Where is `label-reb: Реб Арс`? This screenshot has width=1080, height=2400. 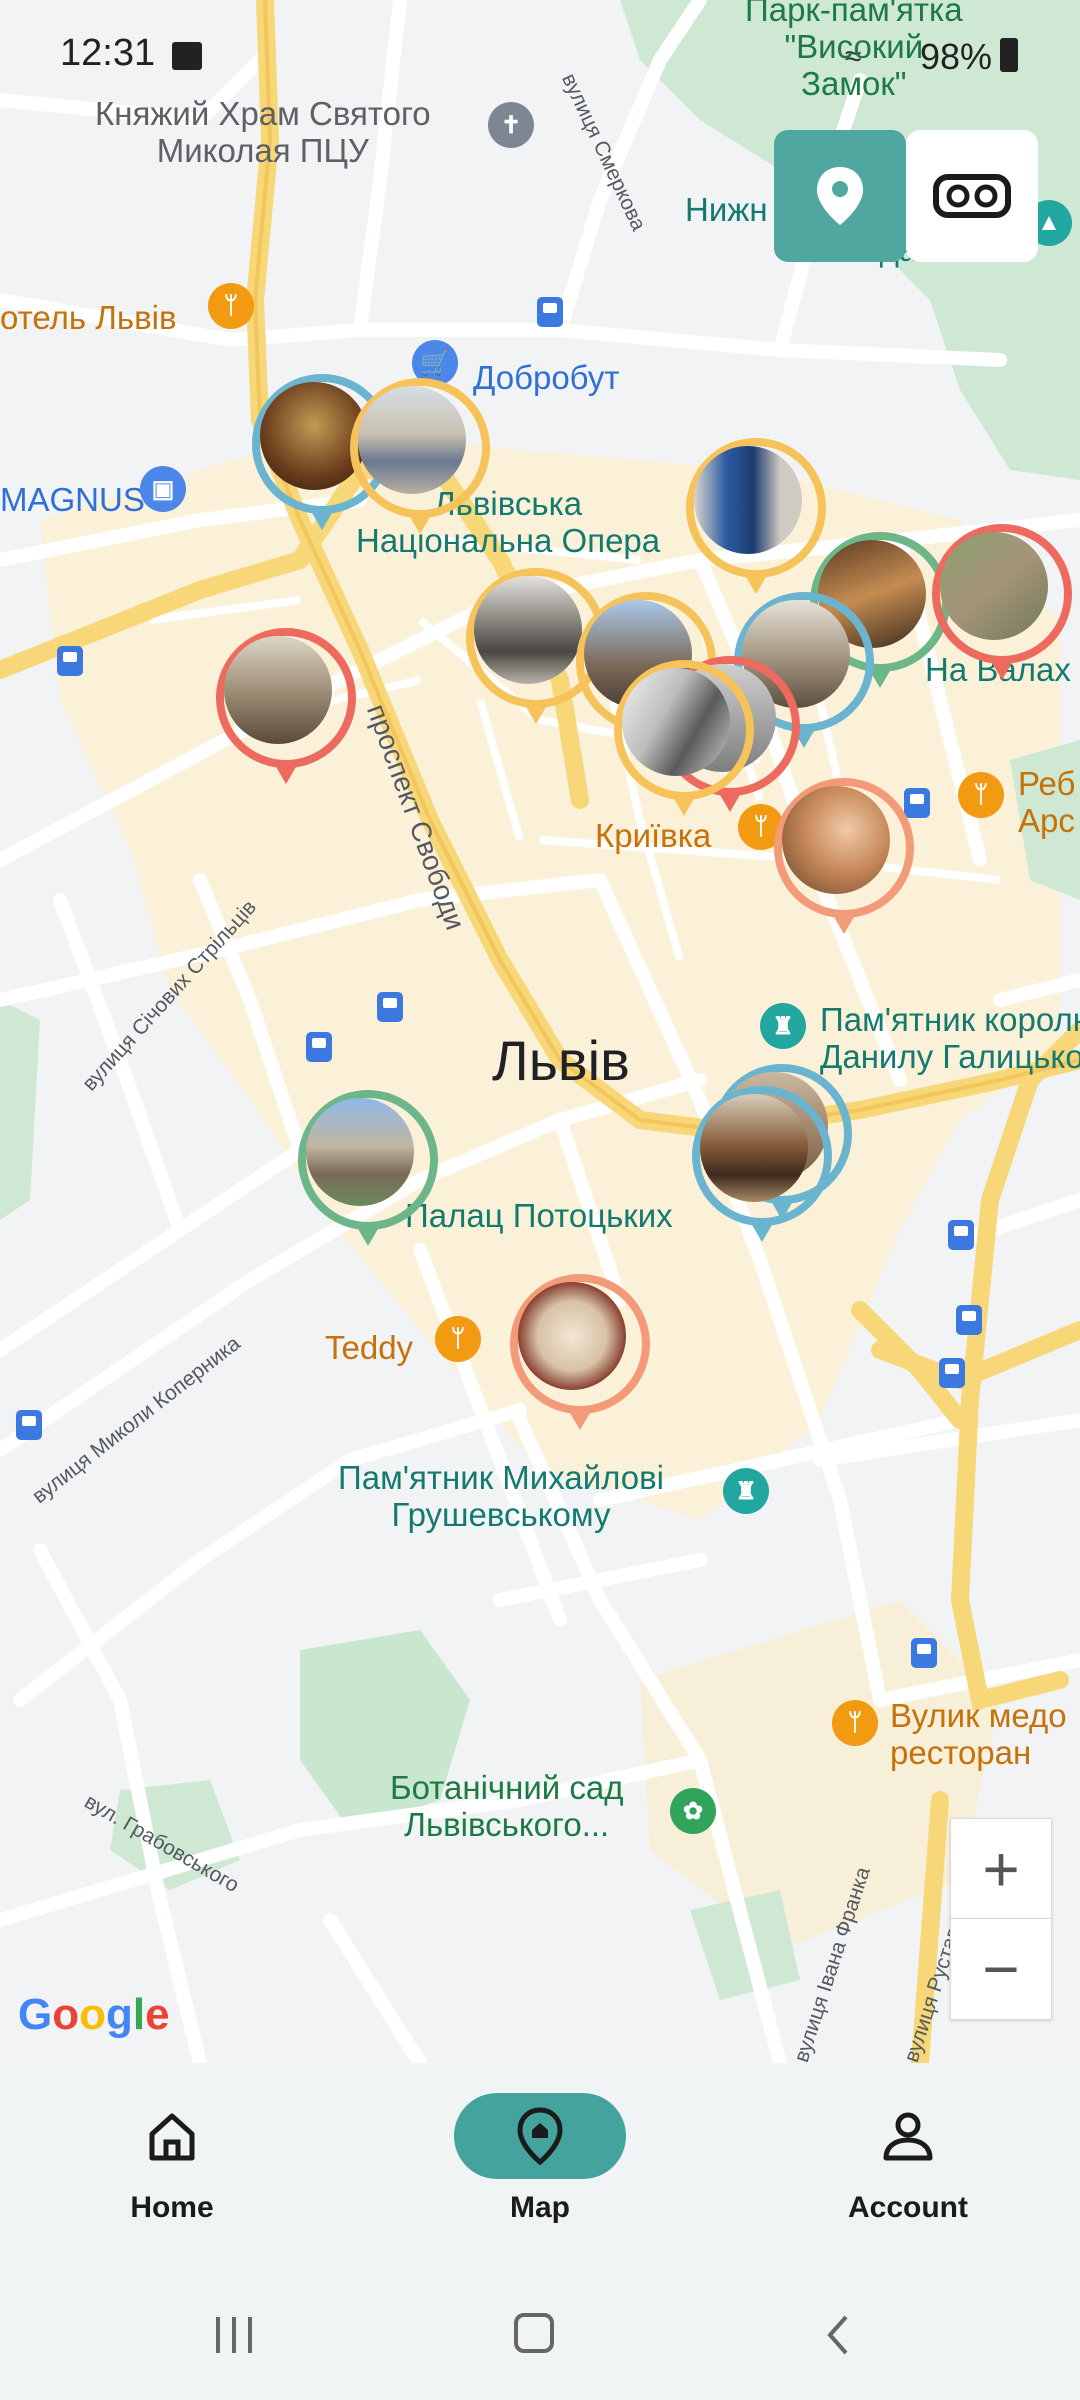 label-reb: Реб Арс is located at coordinates (1047, 802).